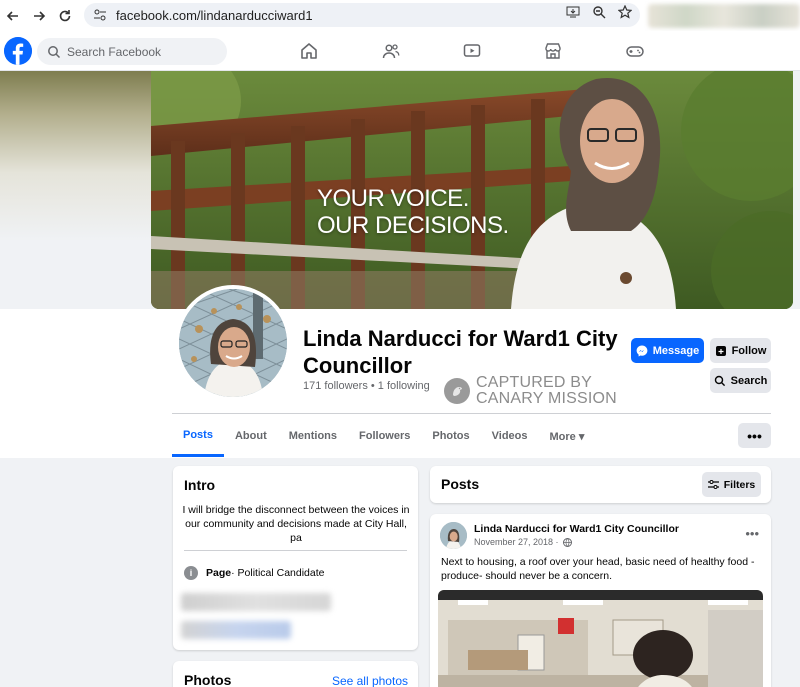  What do you see at coordinates (208, 679) in the screenshot?
I see `photos-title: Photos` at bounding box center [208, 679].